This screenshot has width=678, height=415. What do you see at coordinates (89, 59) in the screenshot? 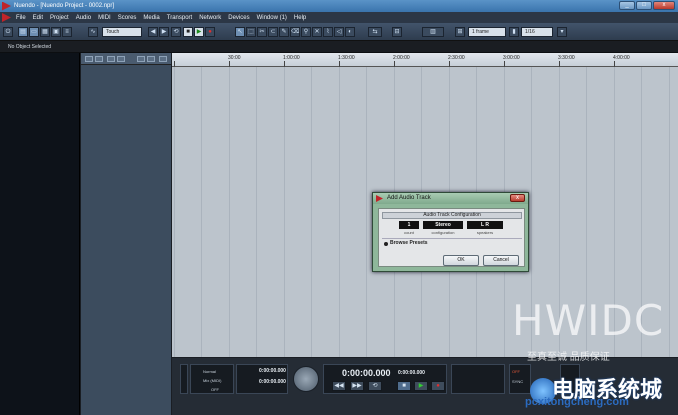
I see `add-track-button` at bounding box center [89, 59].